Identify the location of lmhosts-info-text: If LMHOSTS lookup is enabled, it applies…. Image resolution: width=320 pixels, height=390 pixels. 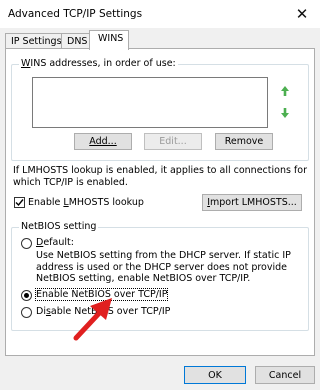
(160, 176).